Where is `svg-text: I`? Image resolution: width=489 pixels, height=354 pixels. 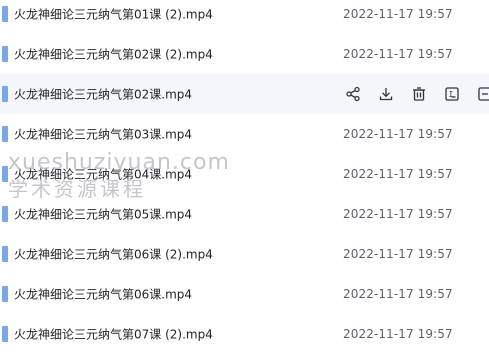
svg-text: I is located at coordinates (451, 94).